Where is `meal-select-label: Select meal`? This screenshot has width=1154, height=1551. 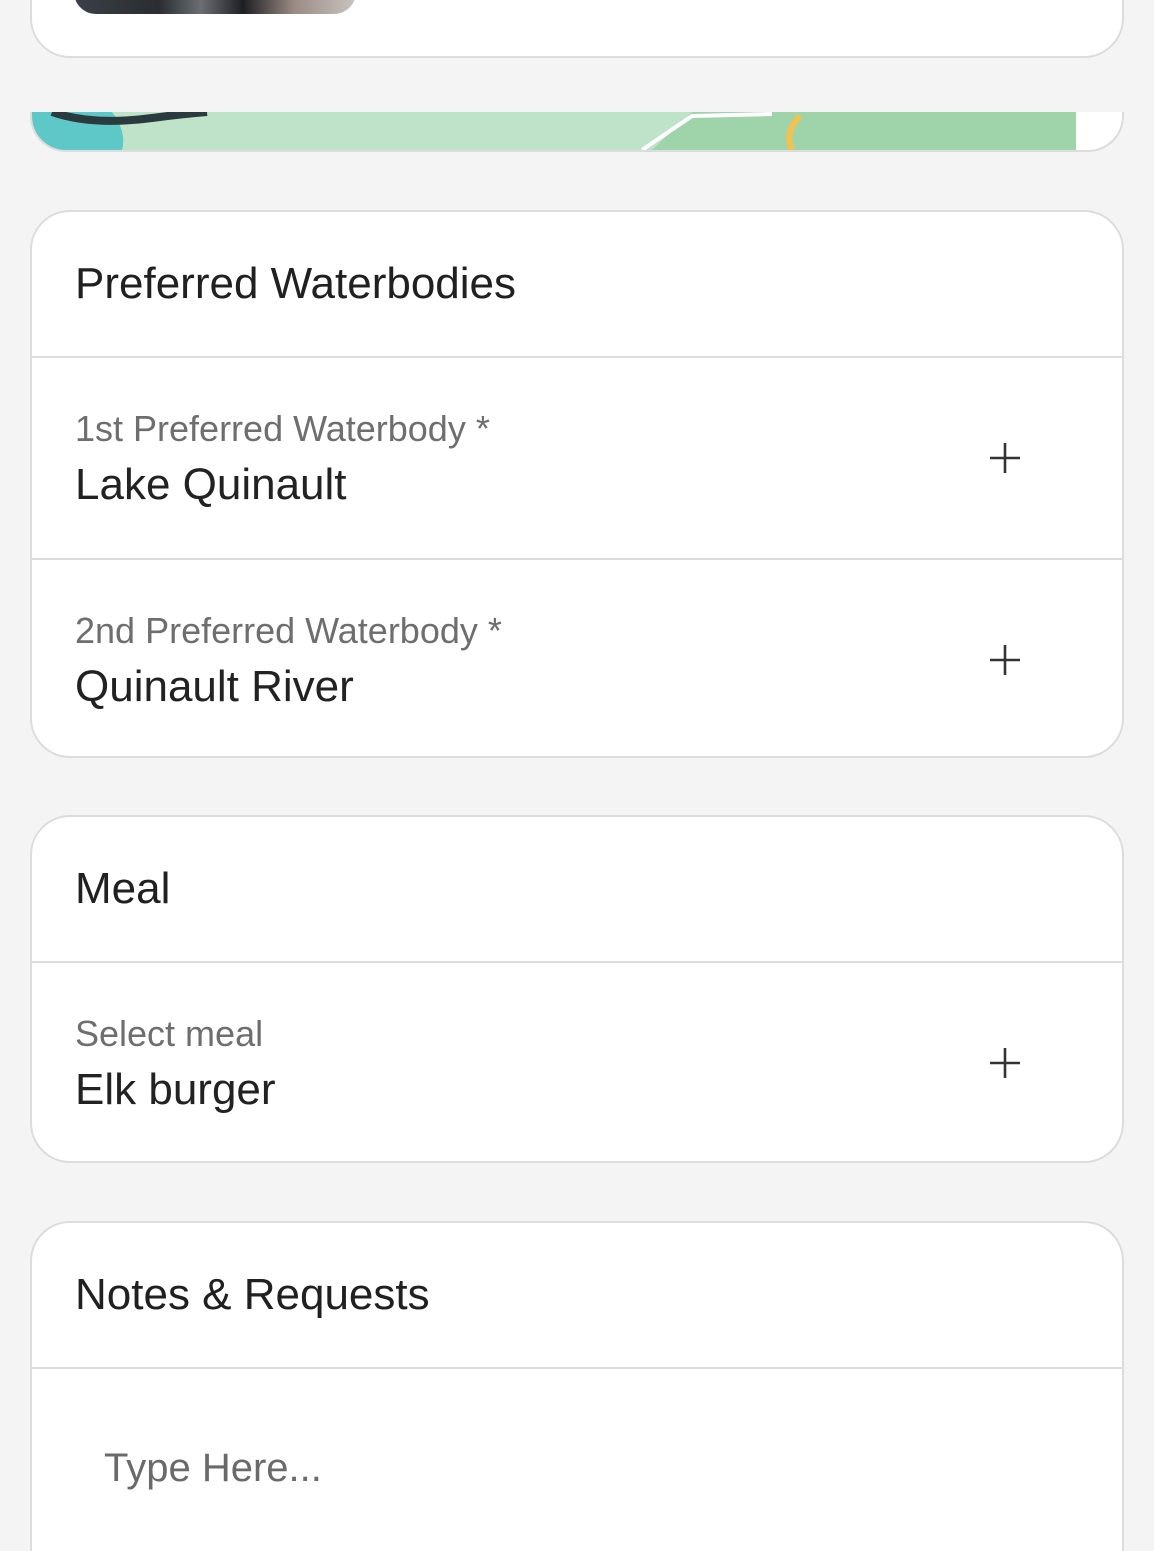
meal-select-label: Select meal is located at coordinates (169, 1033).